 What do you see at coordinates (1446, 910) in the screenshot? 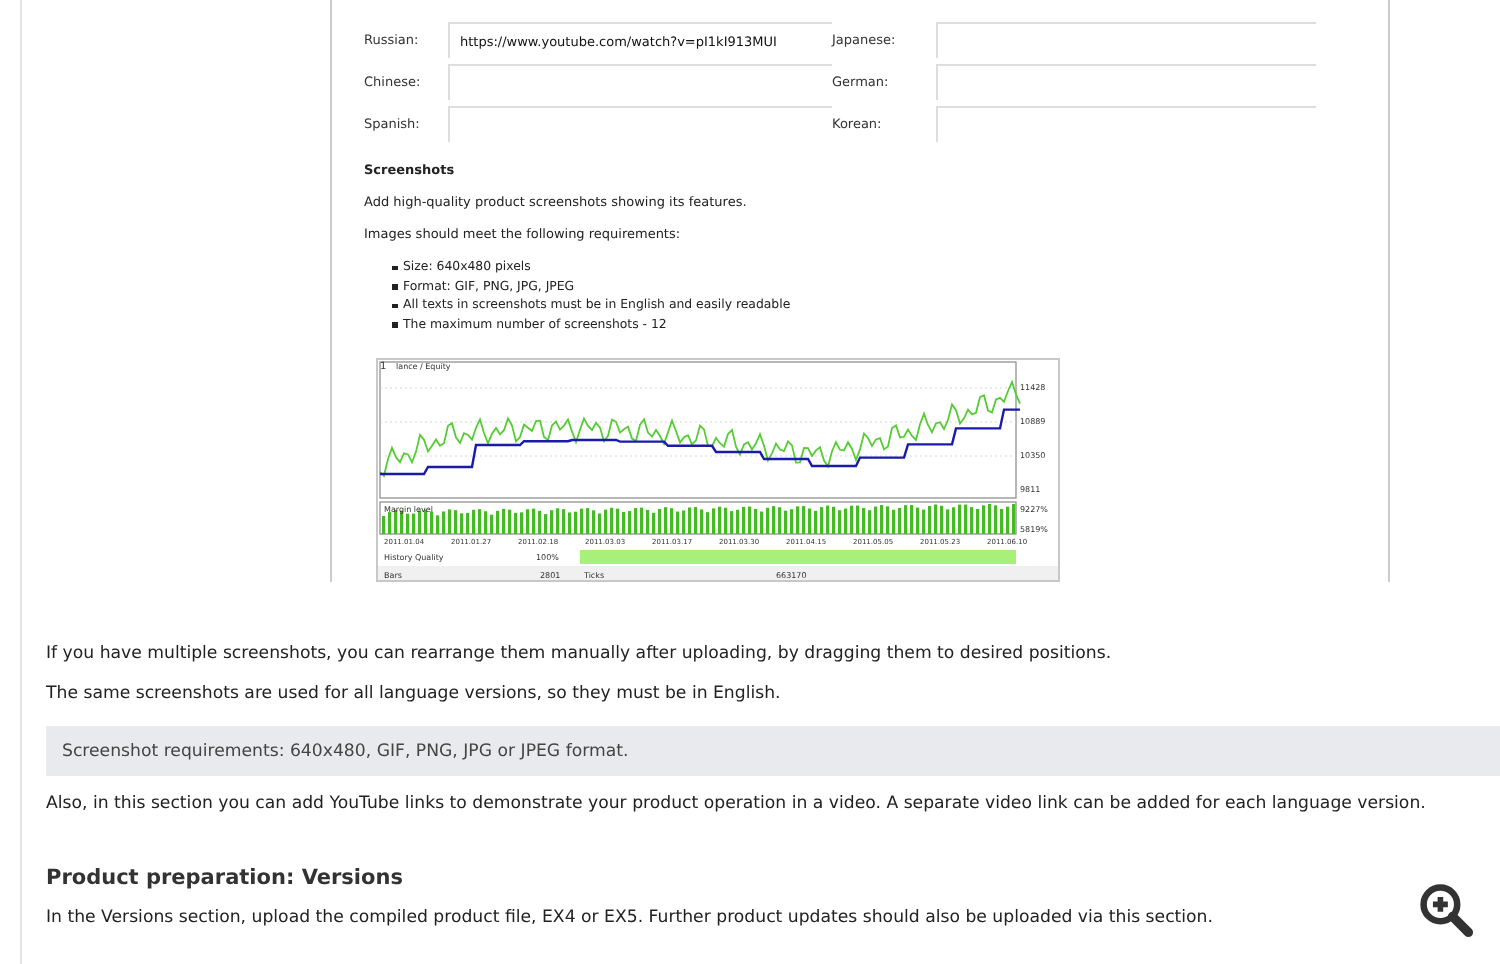
I see `zoom-in-icon` at bounding box center [1446, 910].